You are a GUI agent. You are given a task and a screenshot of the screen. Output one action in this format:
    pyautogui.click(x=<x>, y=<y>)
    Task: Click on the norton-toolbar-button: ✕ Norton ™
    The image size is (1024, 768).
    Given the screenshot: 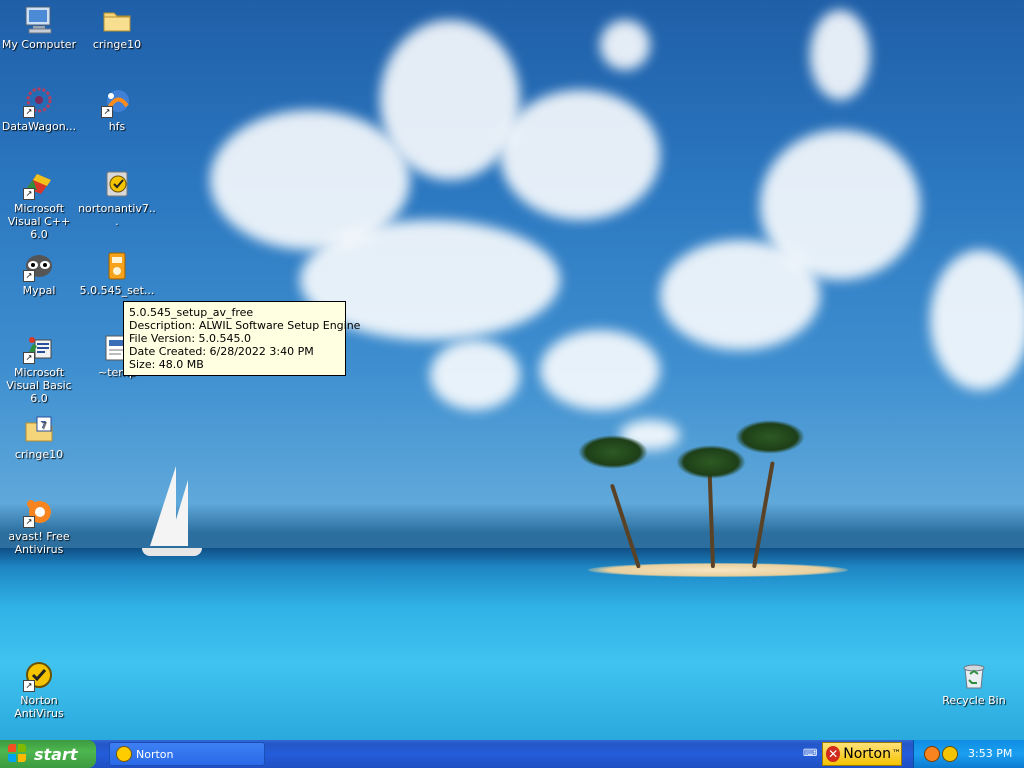 What is the action you would take?
    pyautogui.click(x=862, y=754)
    